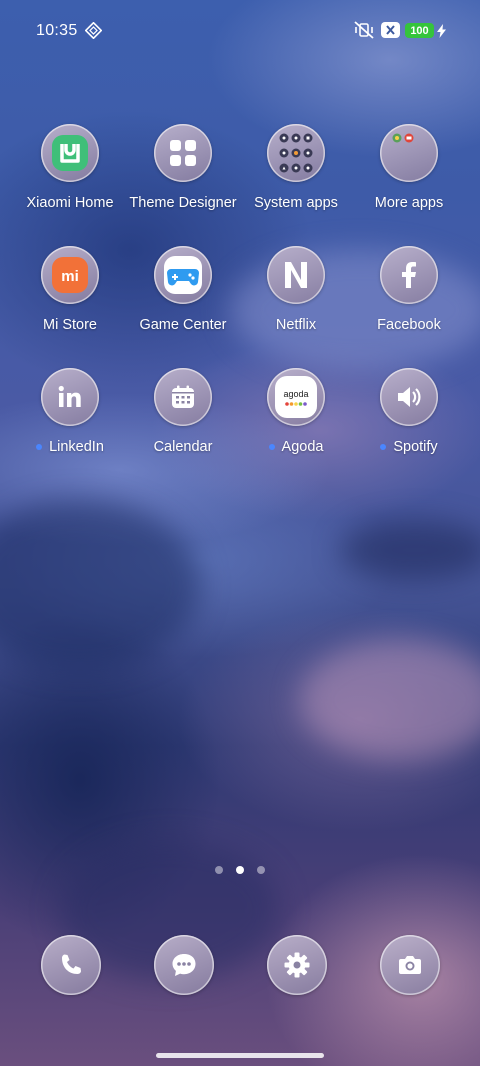 Image resolution: width=480 pixels, height=1066 pixels. What do you see at coordinates (70, 325) in the screenshot?
I see `app-label: Mi Store` at bounding box center [70, 325].